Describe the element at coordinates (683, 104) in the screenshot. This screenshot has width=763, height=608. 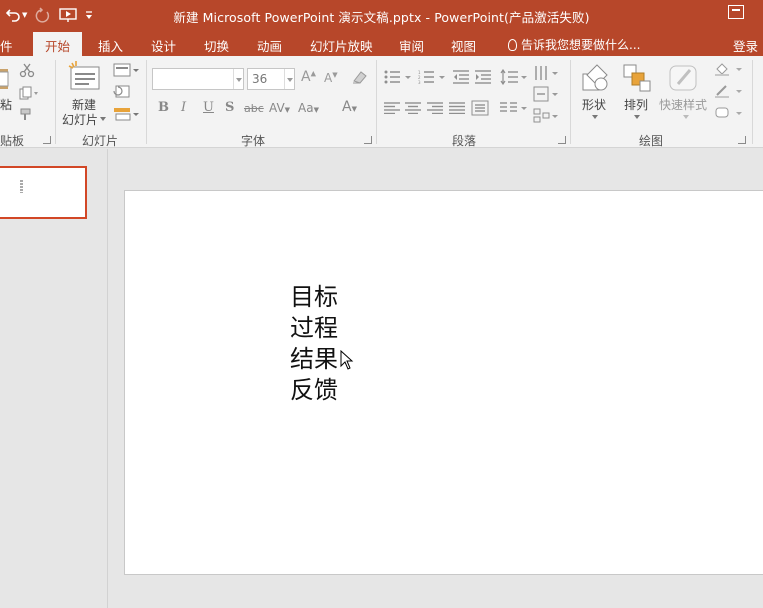
I see `quick-styles-label: 快速样式` at that location.